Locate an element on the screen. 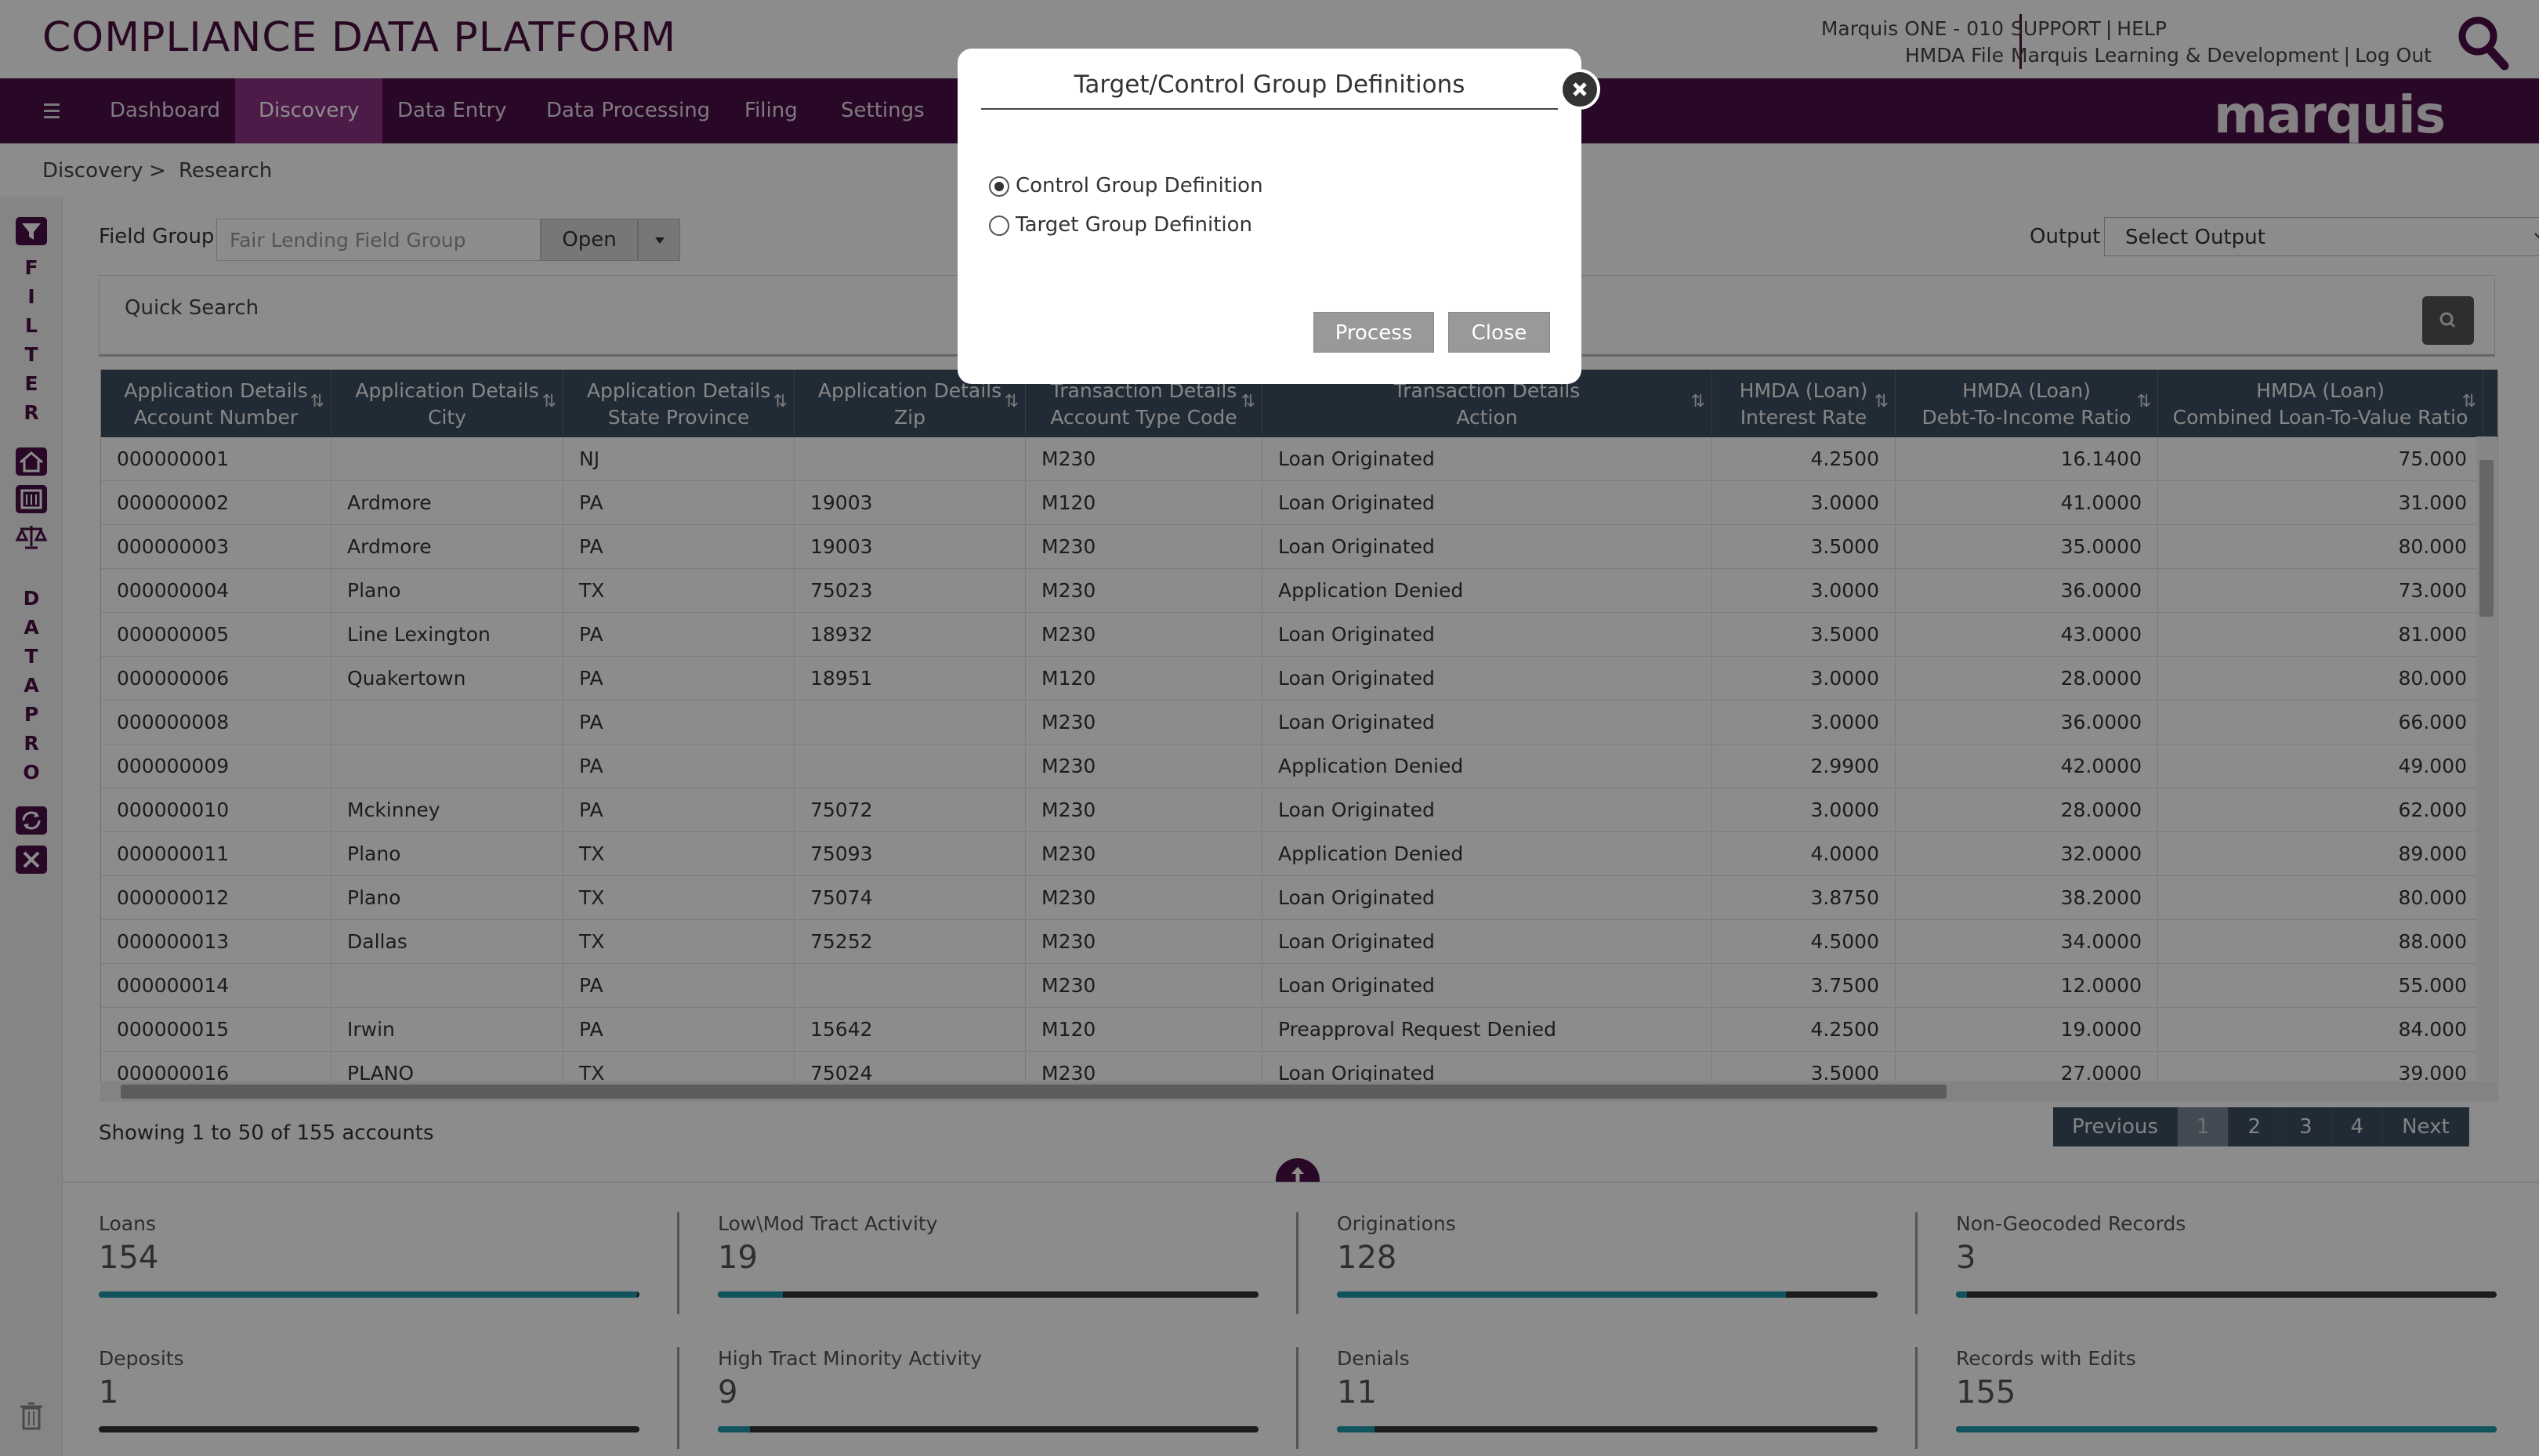 The width and height of the screenshot is (2539, 1456). close-icon is located at coordinates (1580, 89).